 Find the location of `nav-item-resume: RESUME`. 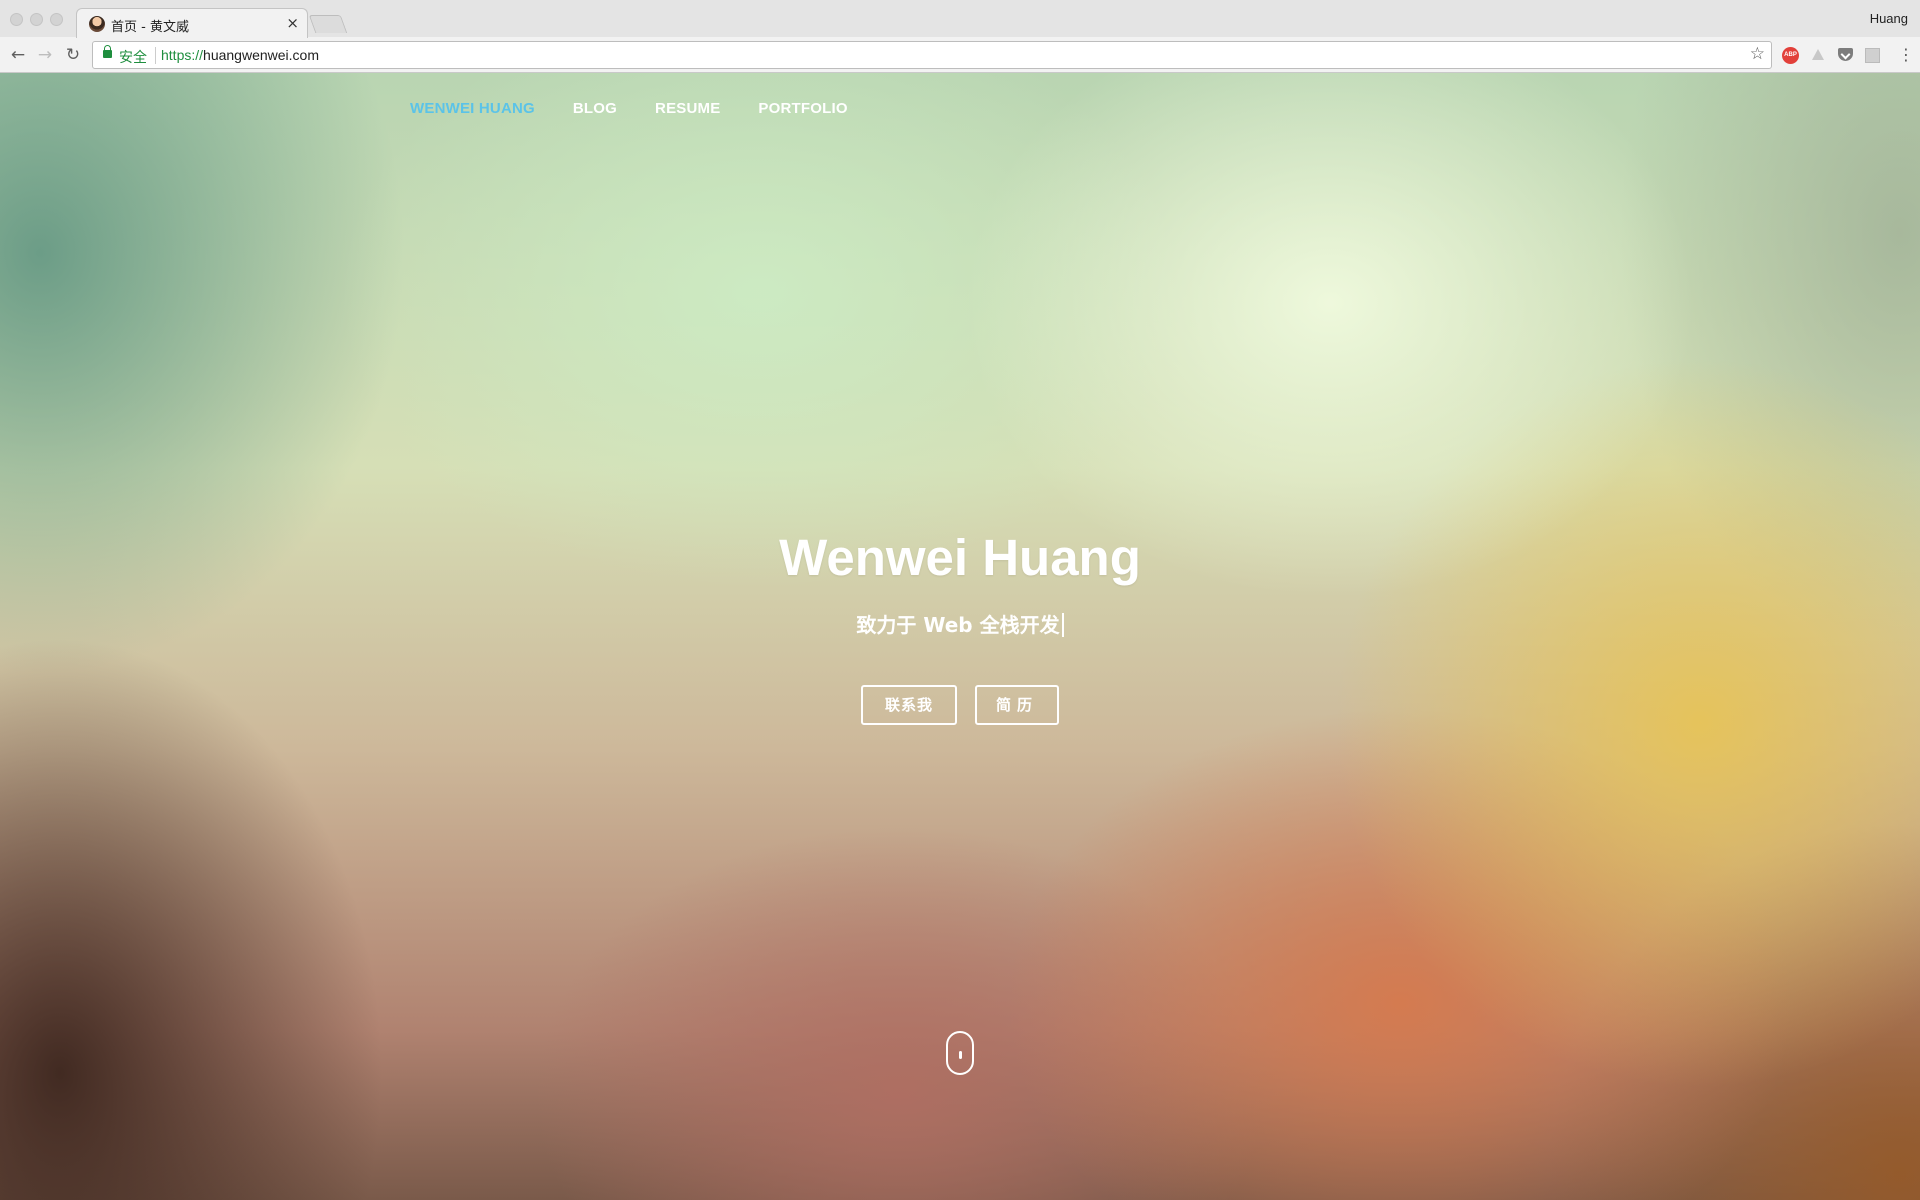

nav-item-resume: RESUME is located at coordinates (687, 108).